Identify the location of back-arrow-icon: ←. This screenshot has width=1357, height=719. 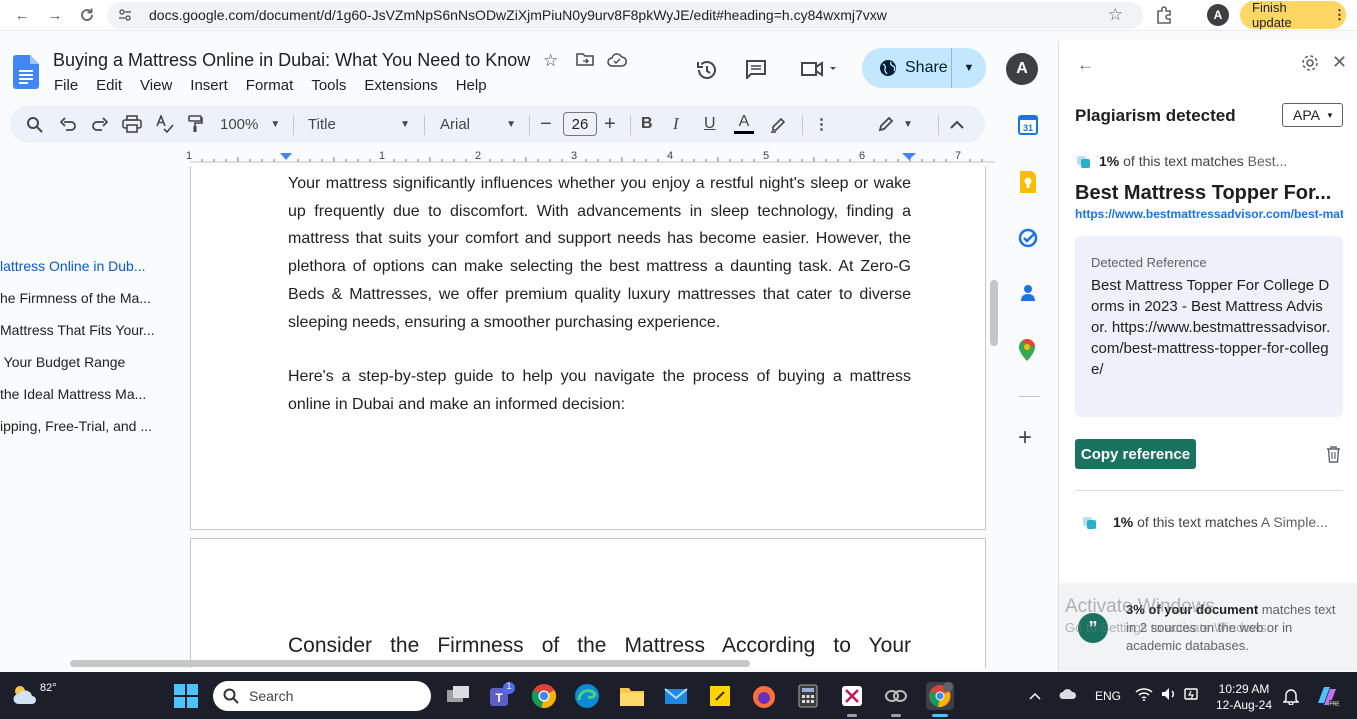
(1085, 65).